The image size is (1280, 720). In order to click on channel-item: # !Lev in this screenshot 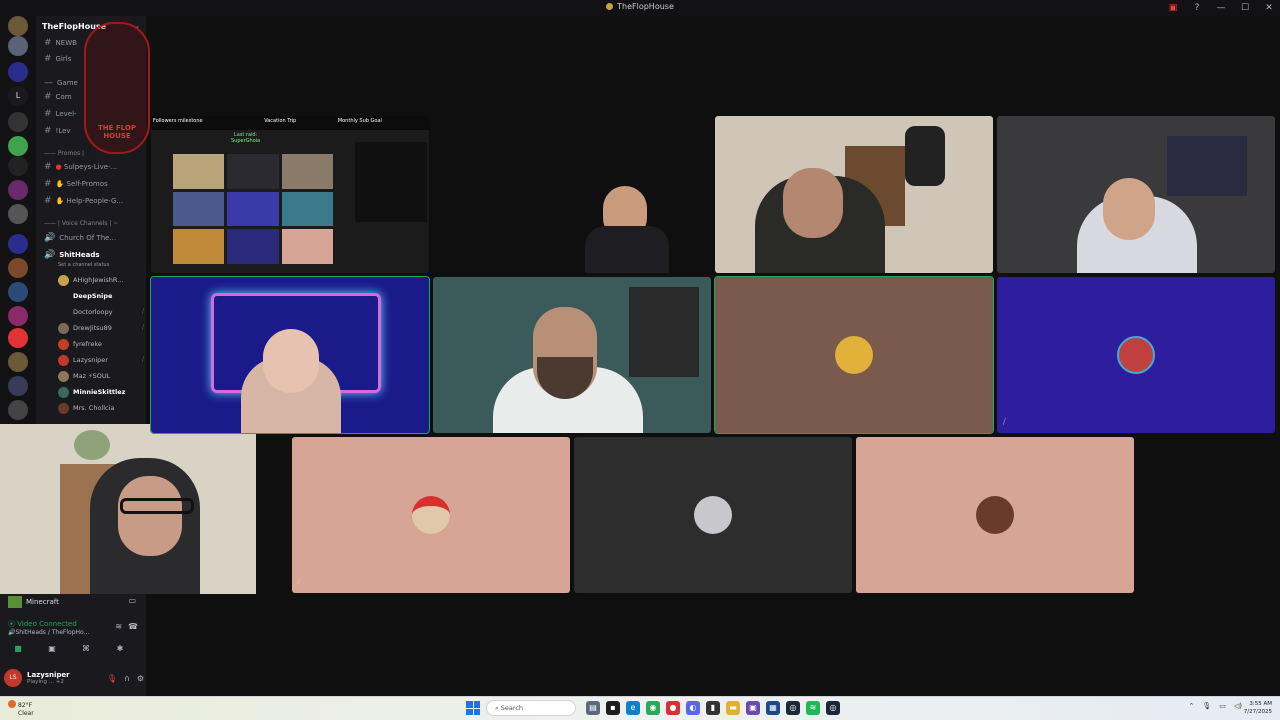, I will do `click(57, 132)`.